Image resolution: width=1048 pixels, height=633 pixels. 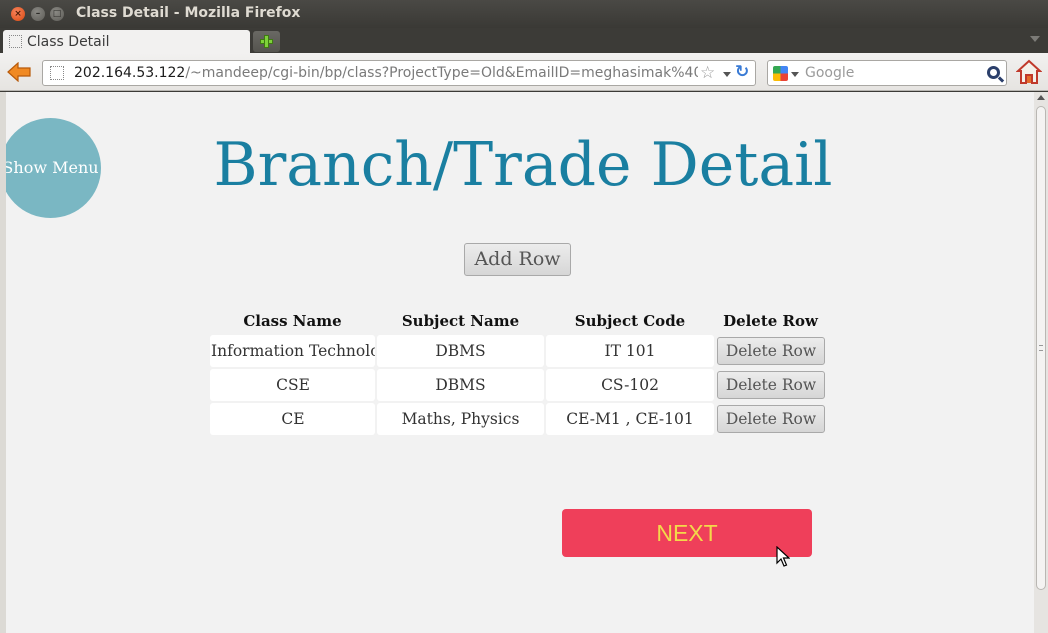 What do you see at coordinates (887, 73) in the screenshot?
I see `search-bar: Google` at bounding box center [887, 73].